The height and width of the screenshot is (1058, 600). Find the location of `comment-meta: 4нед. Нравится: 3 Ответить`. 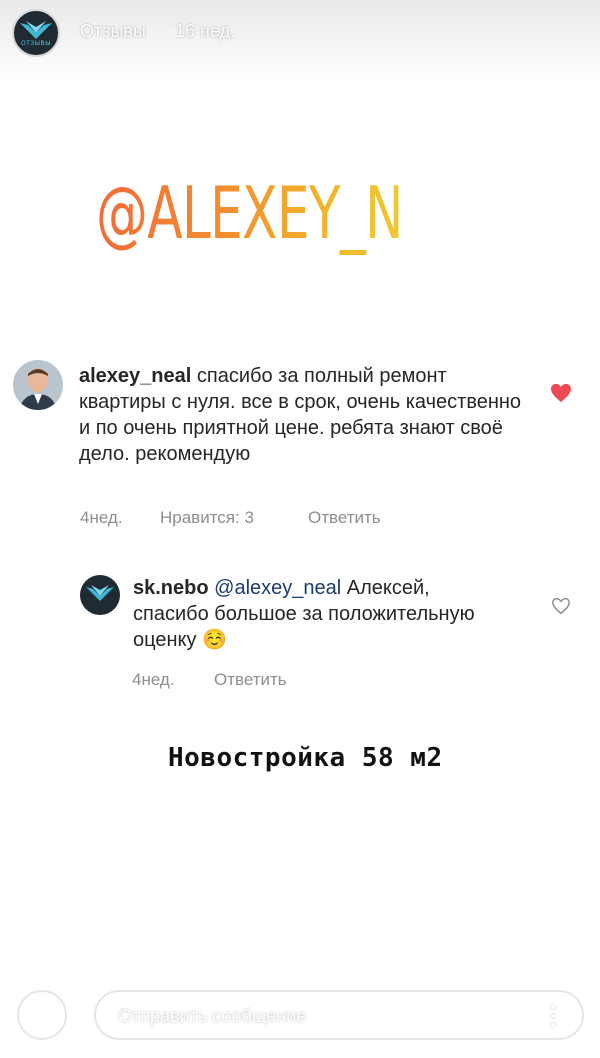

comment-meta: 4нед. Нравится: 3 Ответить is located at coordinates (280, 519).